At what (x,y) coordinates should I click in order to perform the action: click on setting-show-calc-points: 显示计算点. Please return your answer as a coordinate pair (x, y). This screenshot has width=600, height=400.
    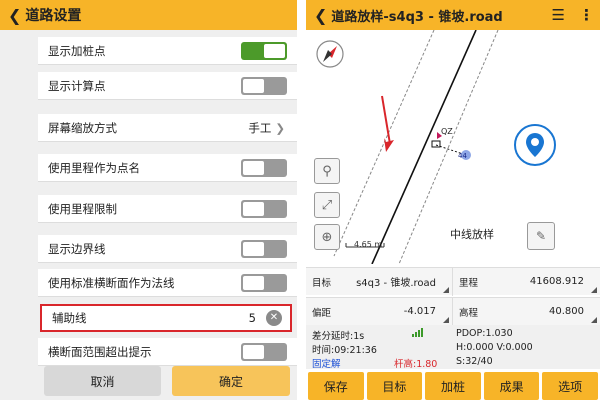
    Looking at the image, I should click on (167, 86).